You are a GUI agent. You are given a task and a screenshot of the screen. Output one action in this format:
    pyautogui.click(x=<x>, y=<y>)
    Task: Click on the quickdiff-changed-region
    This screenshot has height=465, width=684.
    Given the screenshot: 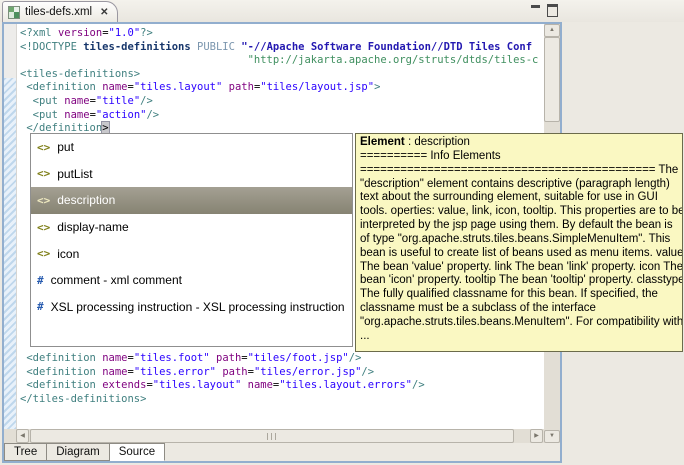 What is the action you would take?
    pyautogui.click(x=10, y=253)
    